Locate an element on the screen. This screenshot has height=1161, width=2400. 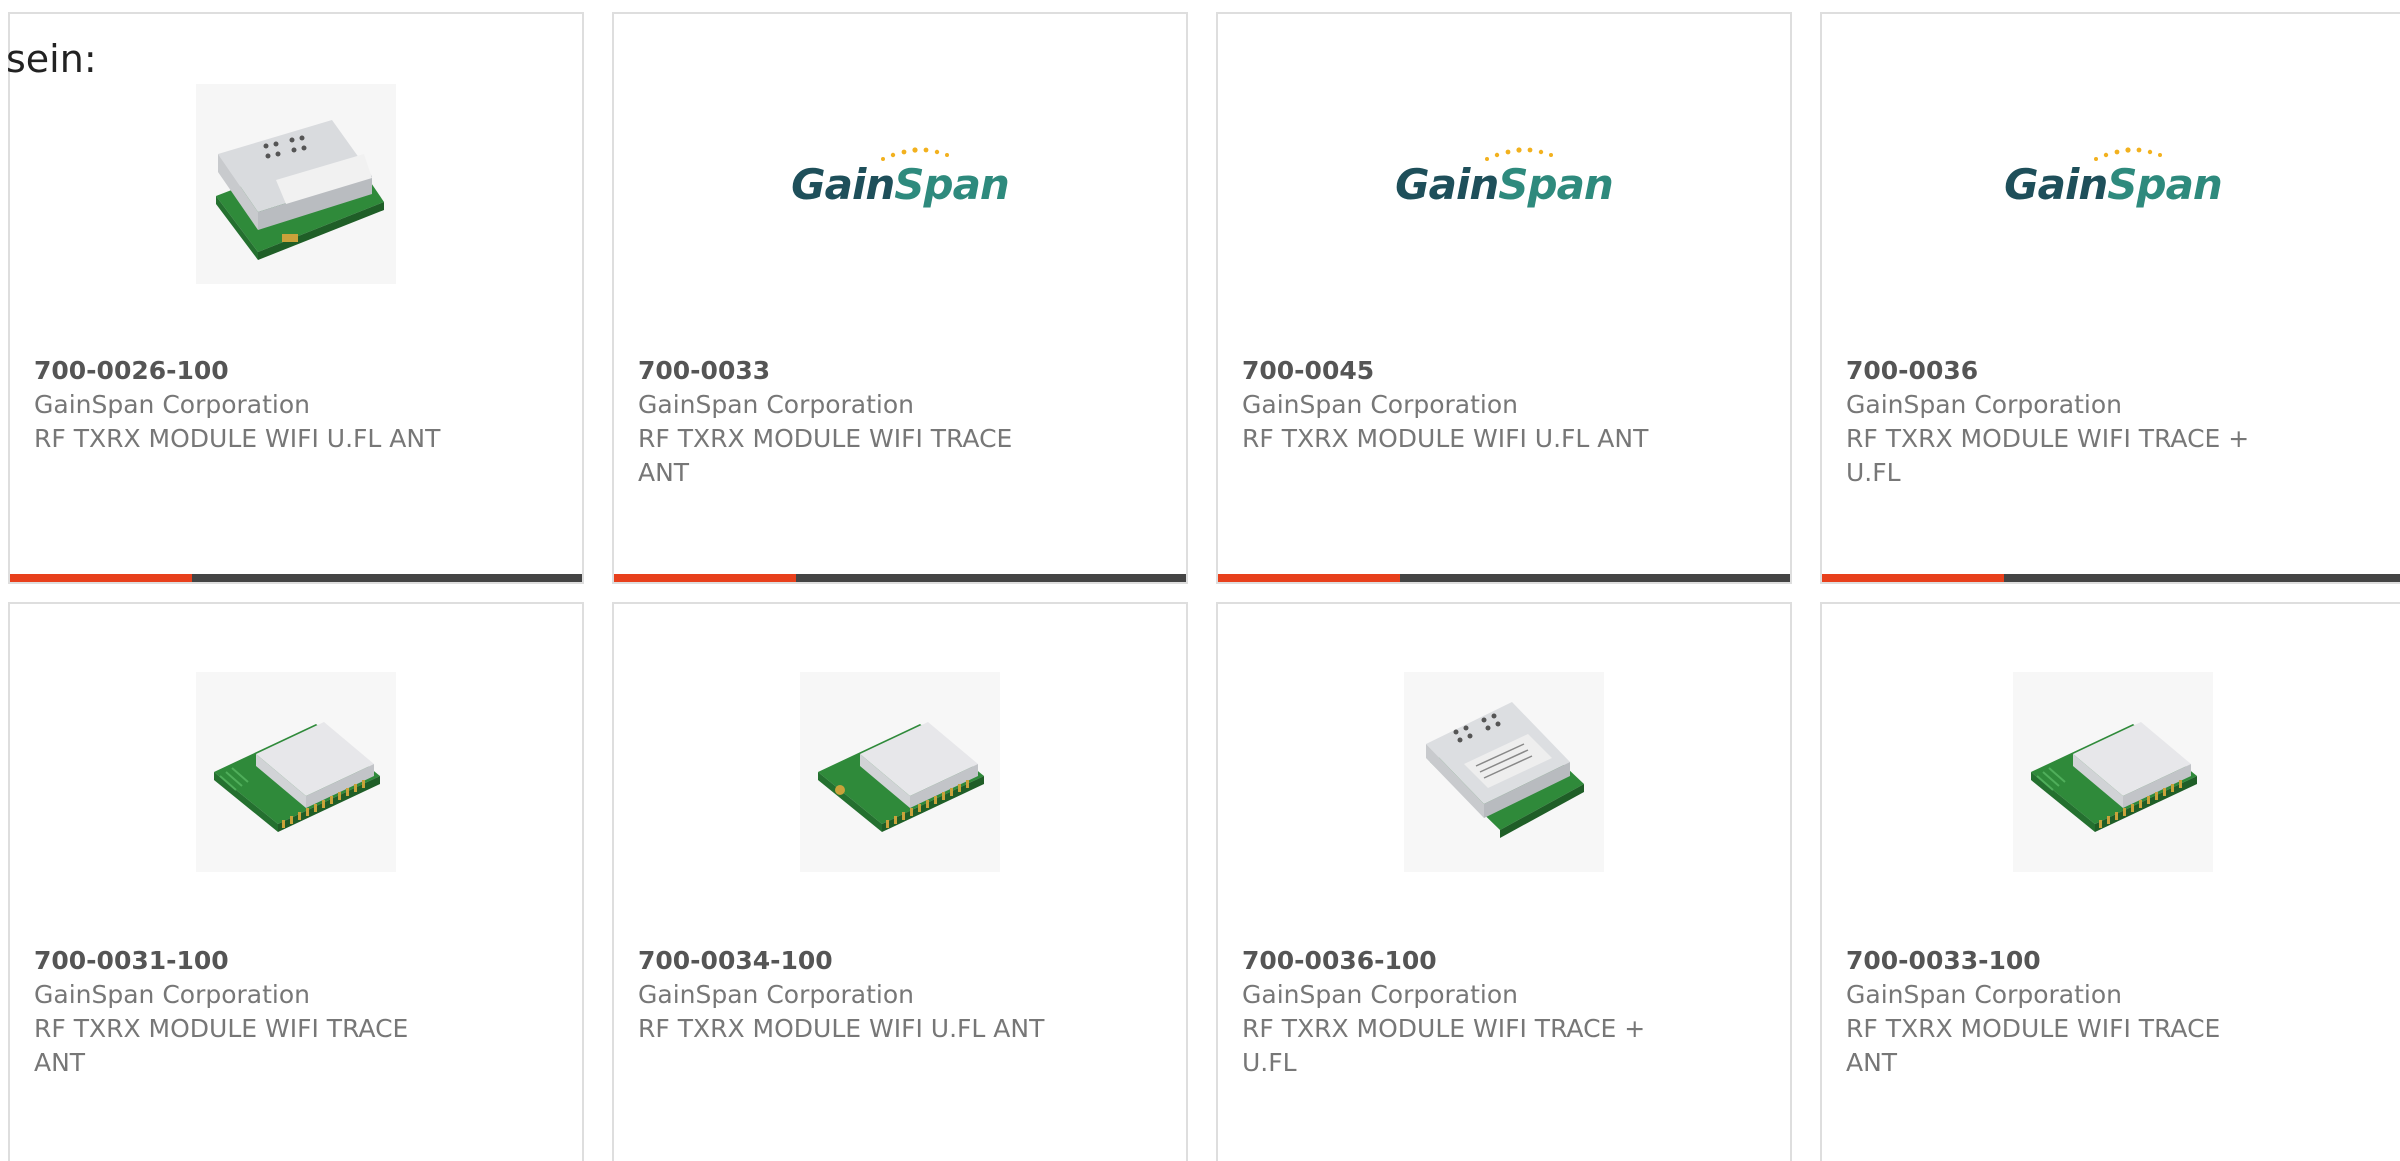
part-number: 700-0045 is located at coordinates (1457, 371).